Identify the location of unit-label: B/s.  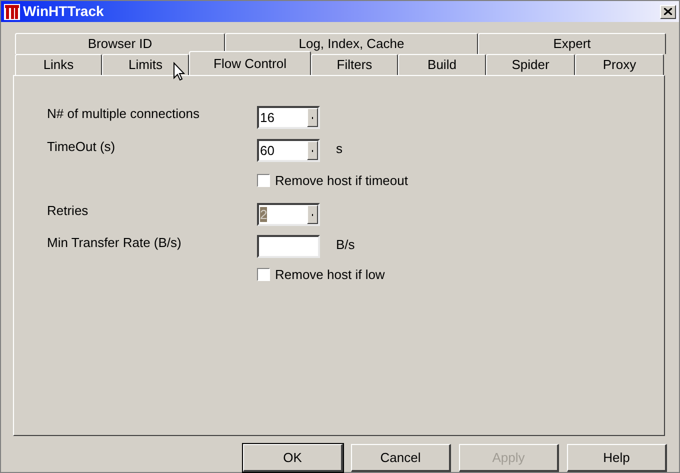
(345, 245).